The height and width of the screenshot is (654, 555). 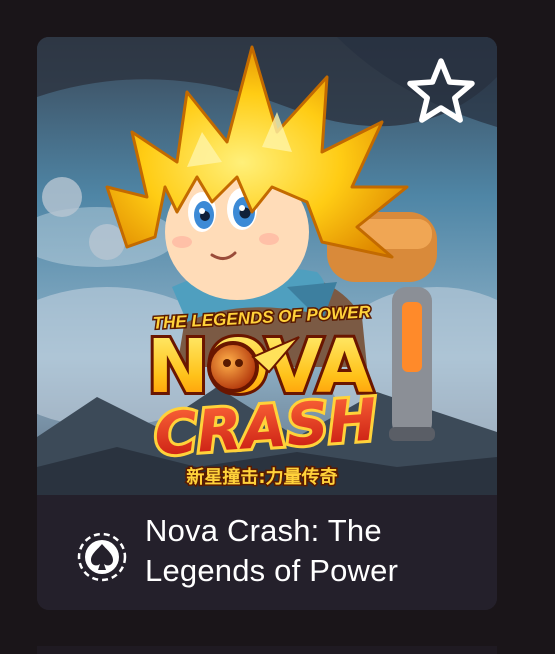 What do you see at coordinates (267, 650) in the screenshot?
I see `next-card-edge` at bounding box center [267, 650].